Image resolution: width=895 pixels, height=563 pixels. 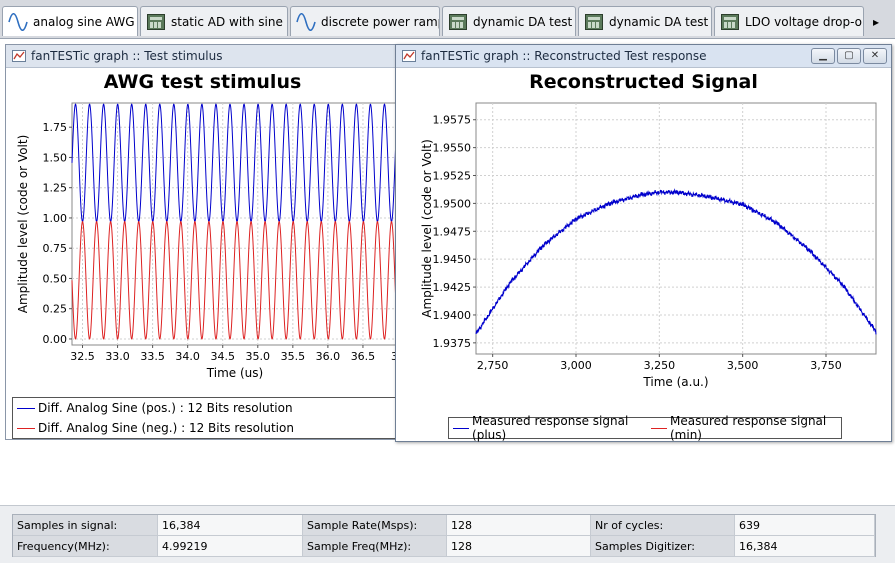 What do you see at coordinates (234, 373) in the screenshot?
I see `x-axis-label: Time (us)` at bounding box center [234, 373].